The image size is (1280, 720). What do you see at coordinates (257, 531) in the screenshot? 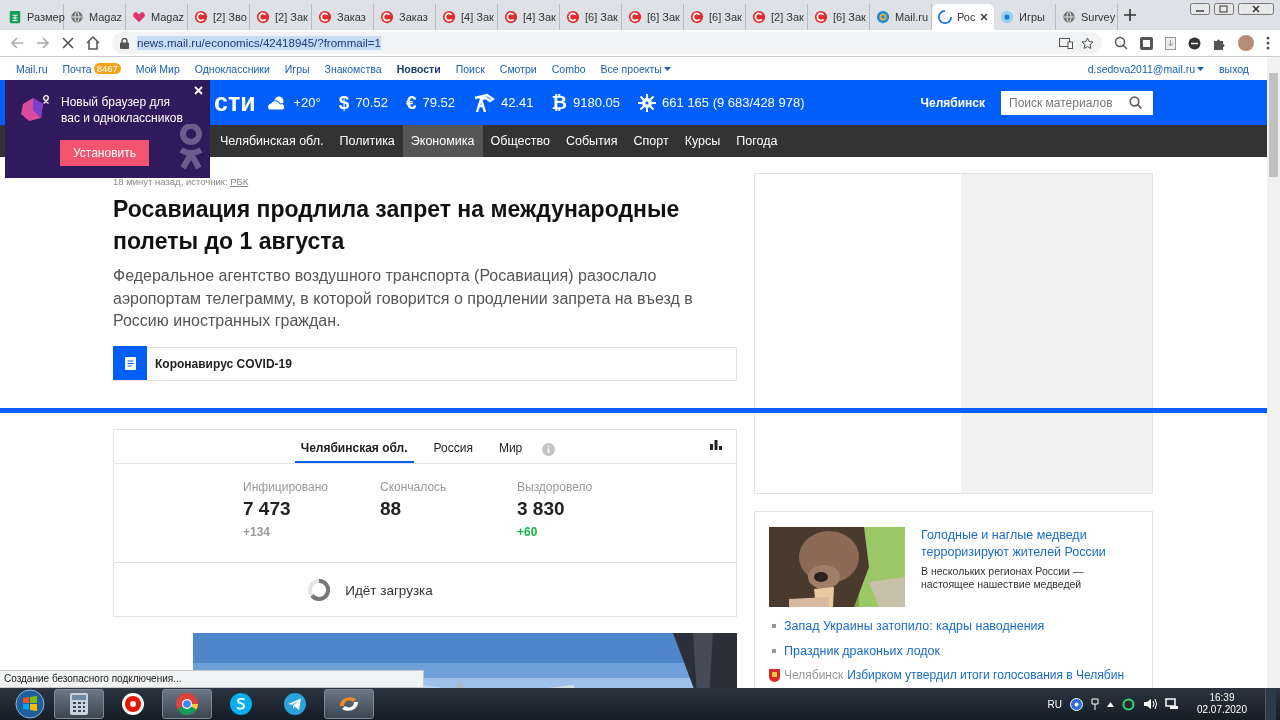
I see `stat-delta: +134` at bounding box center [257, 531].